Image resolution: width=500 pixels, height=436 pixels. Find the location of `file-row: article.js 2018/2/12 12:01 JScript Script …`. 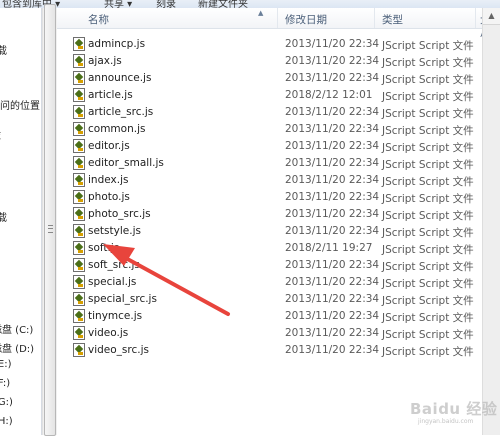

file-row: article.js 2018/2/12 12:01 JScript Script … is located at coordinates (269, 95).